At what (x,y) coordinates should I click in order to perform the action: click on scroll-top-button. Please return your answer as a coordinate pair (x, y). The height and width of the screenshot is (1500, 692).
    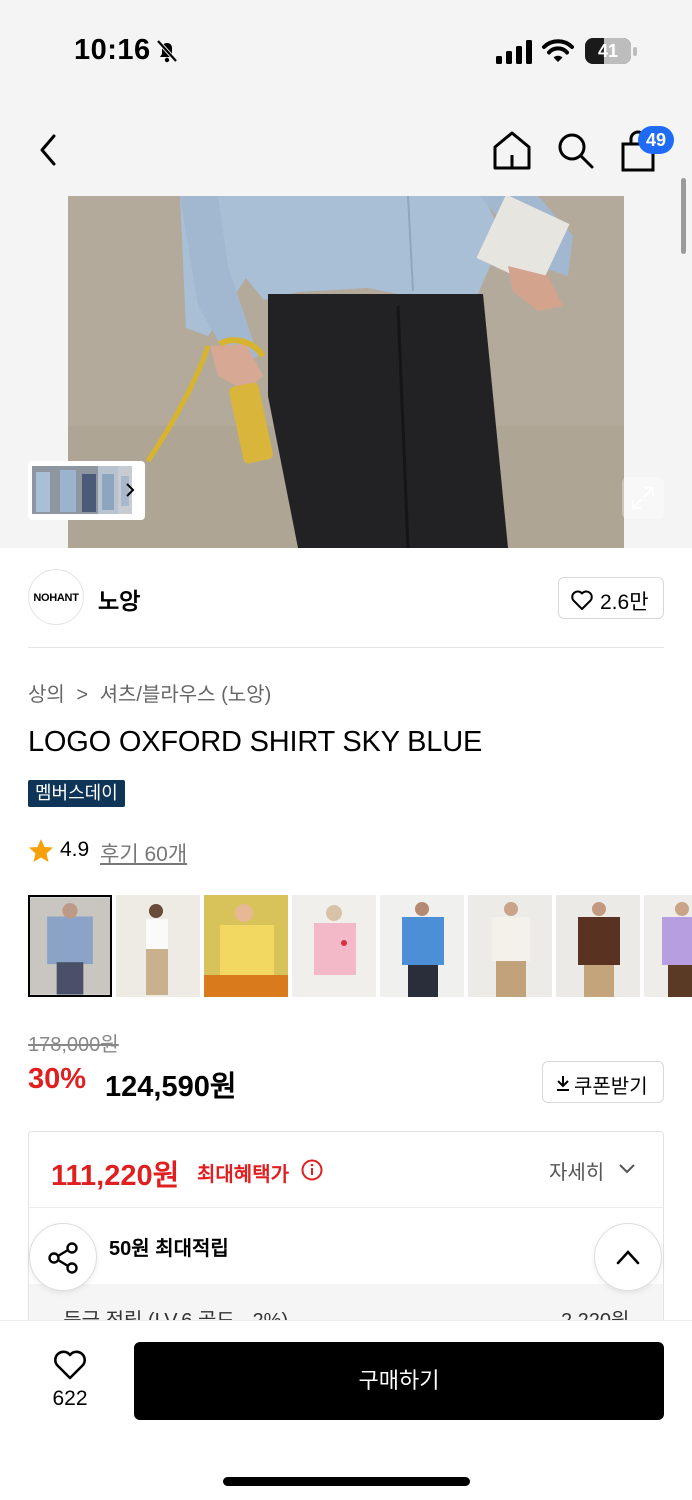
    Looking at the image, I should click on (628, 1257).